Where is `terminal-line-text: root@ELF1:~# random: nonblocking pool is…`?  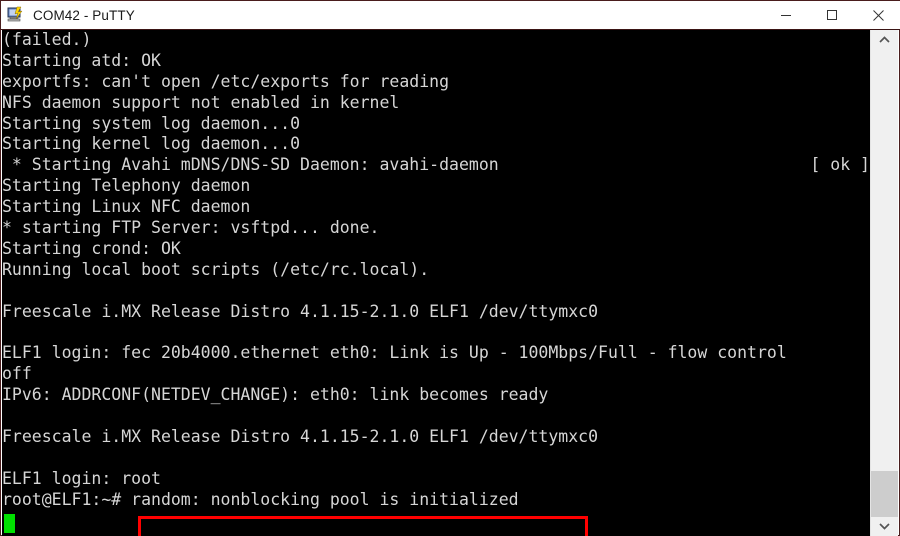 terminal-line-text: root@ELF1:~# random: nonblocking pool is… is located at coordinates (260, 499).